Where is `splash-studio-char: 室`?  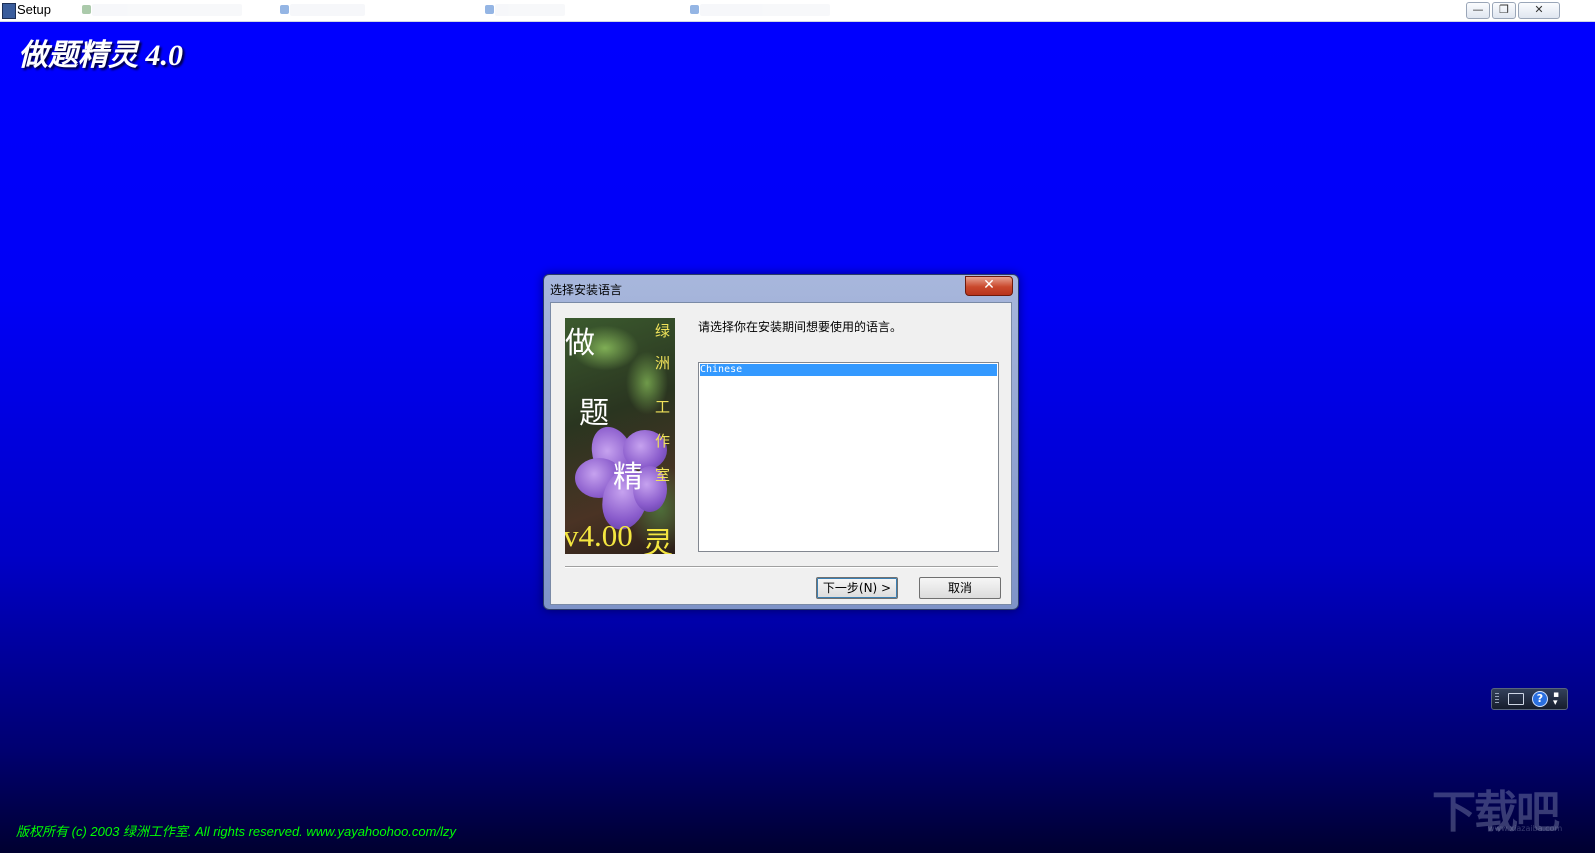 splash-studio-char: 室 is located at coordinates (663, 475).